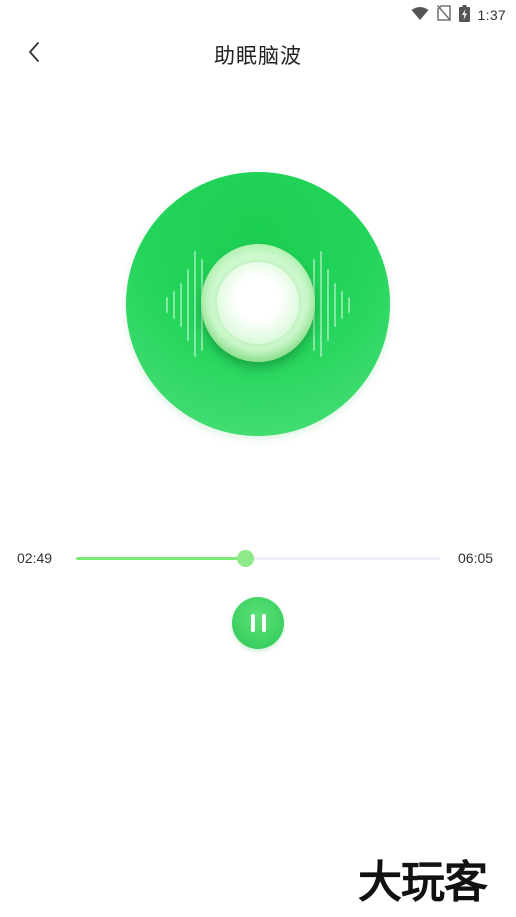  What do you see at coordinates (491, 15) in the screenshot?
I see `status-time: 1:37` at bounding box center [491, 15].